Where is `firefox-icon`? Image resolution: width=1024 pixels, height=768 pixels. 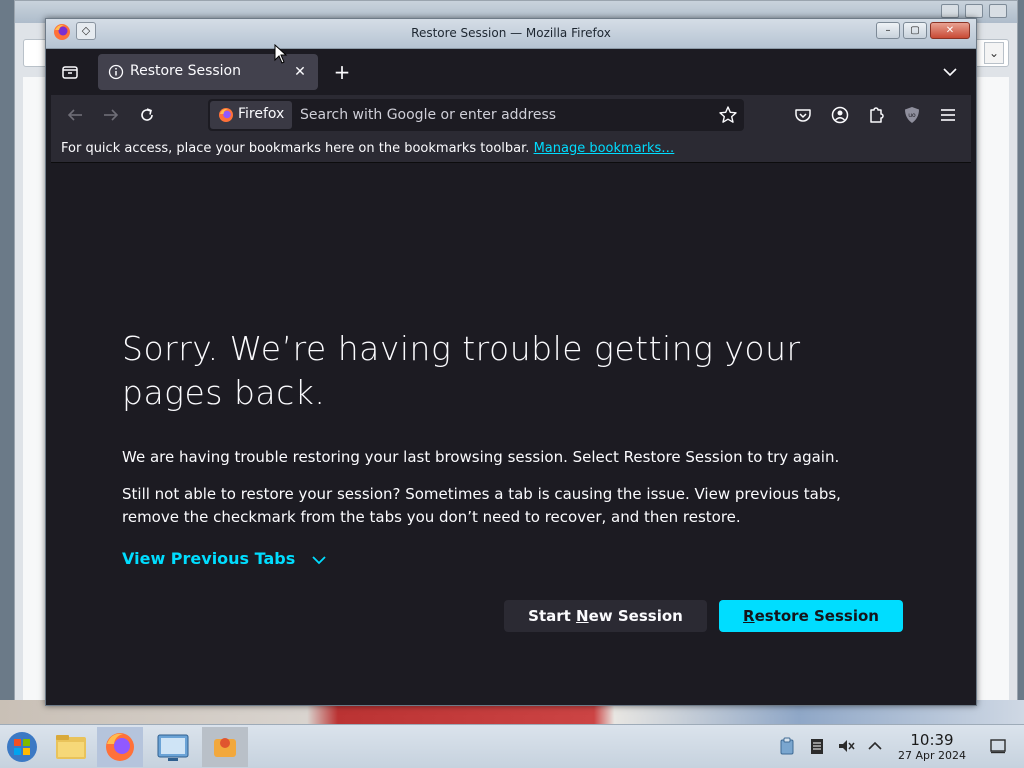
firefox-icon is located at coordinates (120, 747).